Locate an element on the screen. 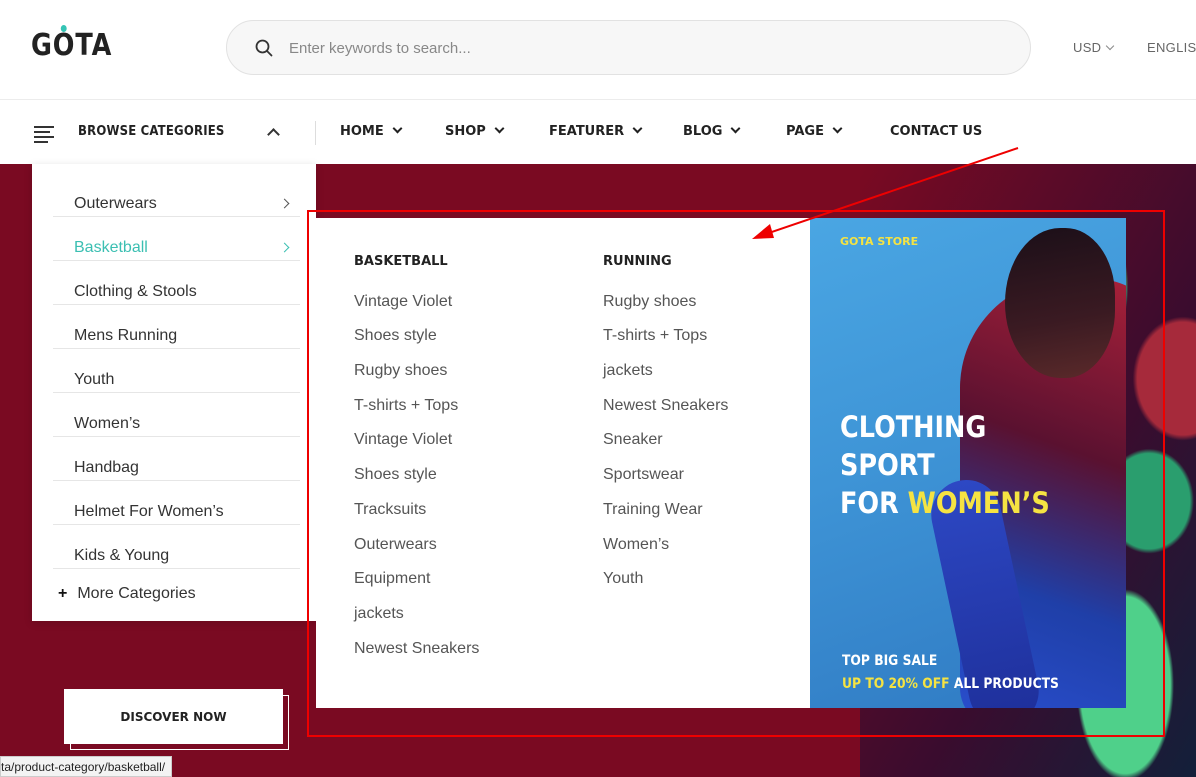  menu-icon is located at coordinates (44, 134).